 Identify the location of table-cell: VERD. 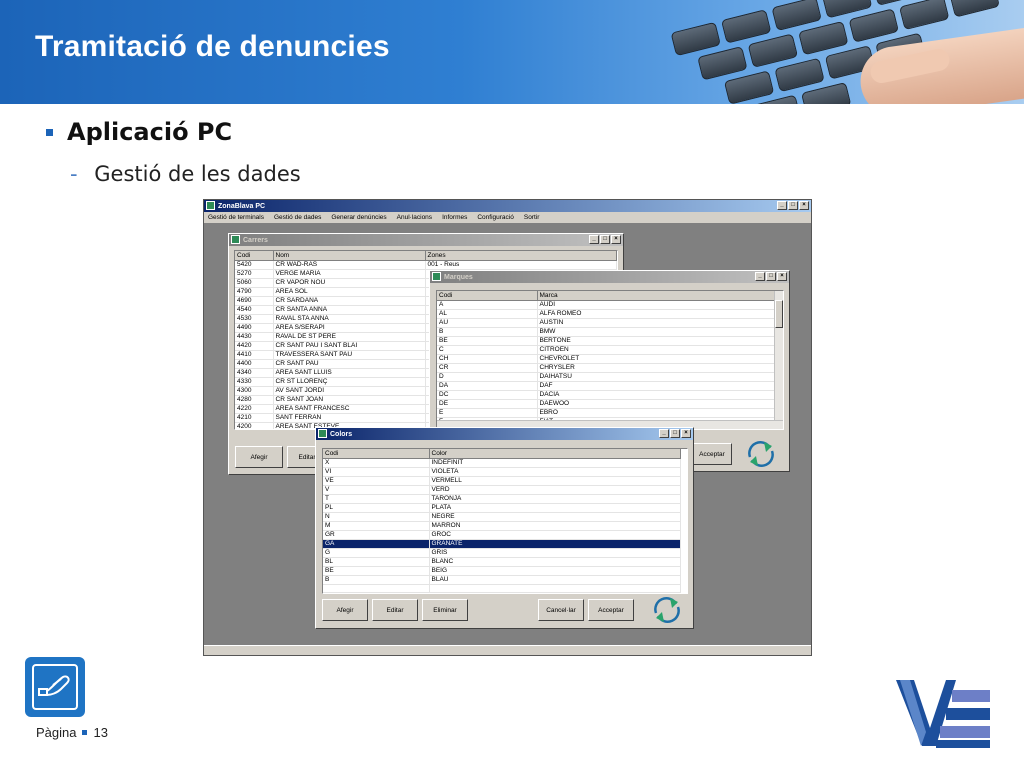
(555, 490).